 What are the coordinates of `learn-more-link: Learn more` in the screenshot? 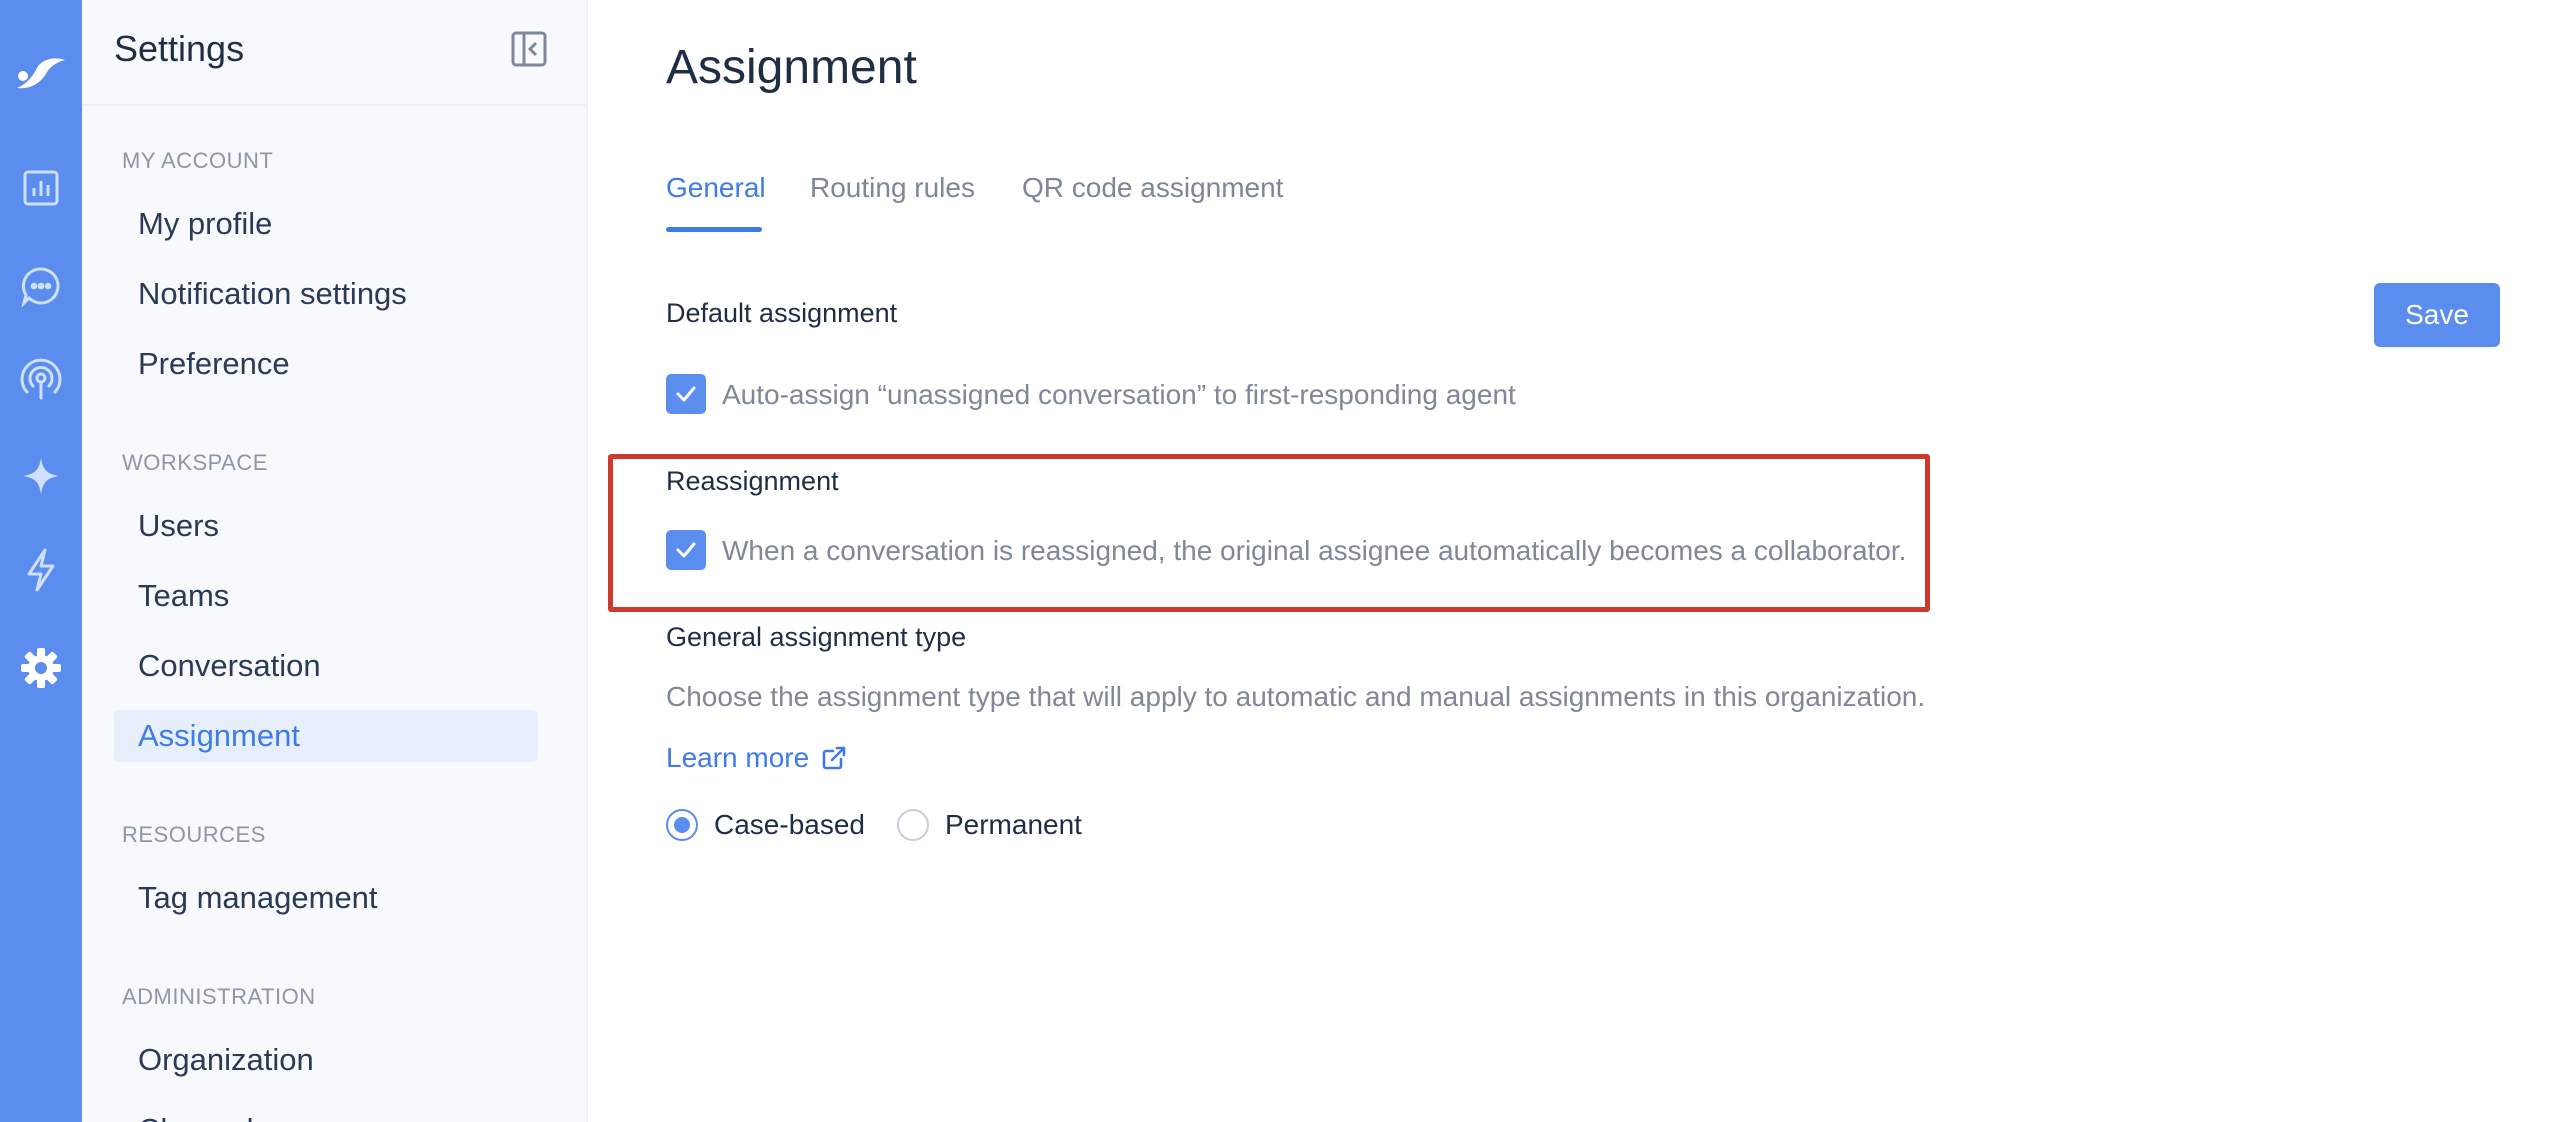 It's located at (756, 758).